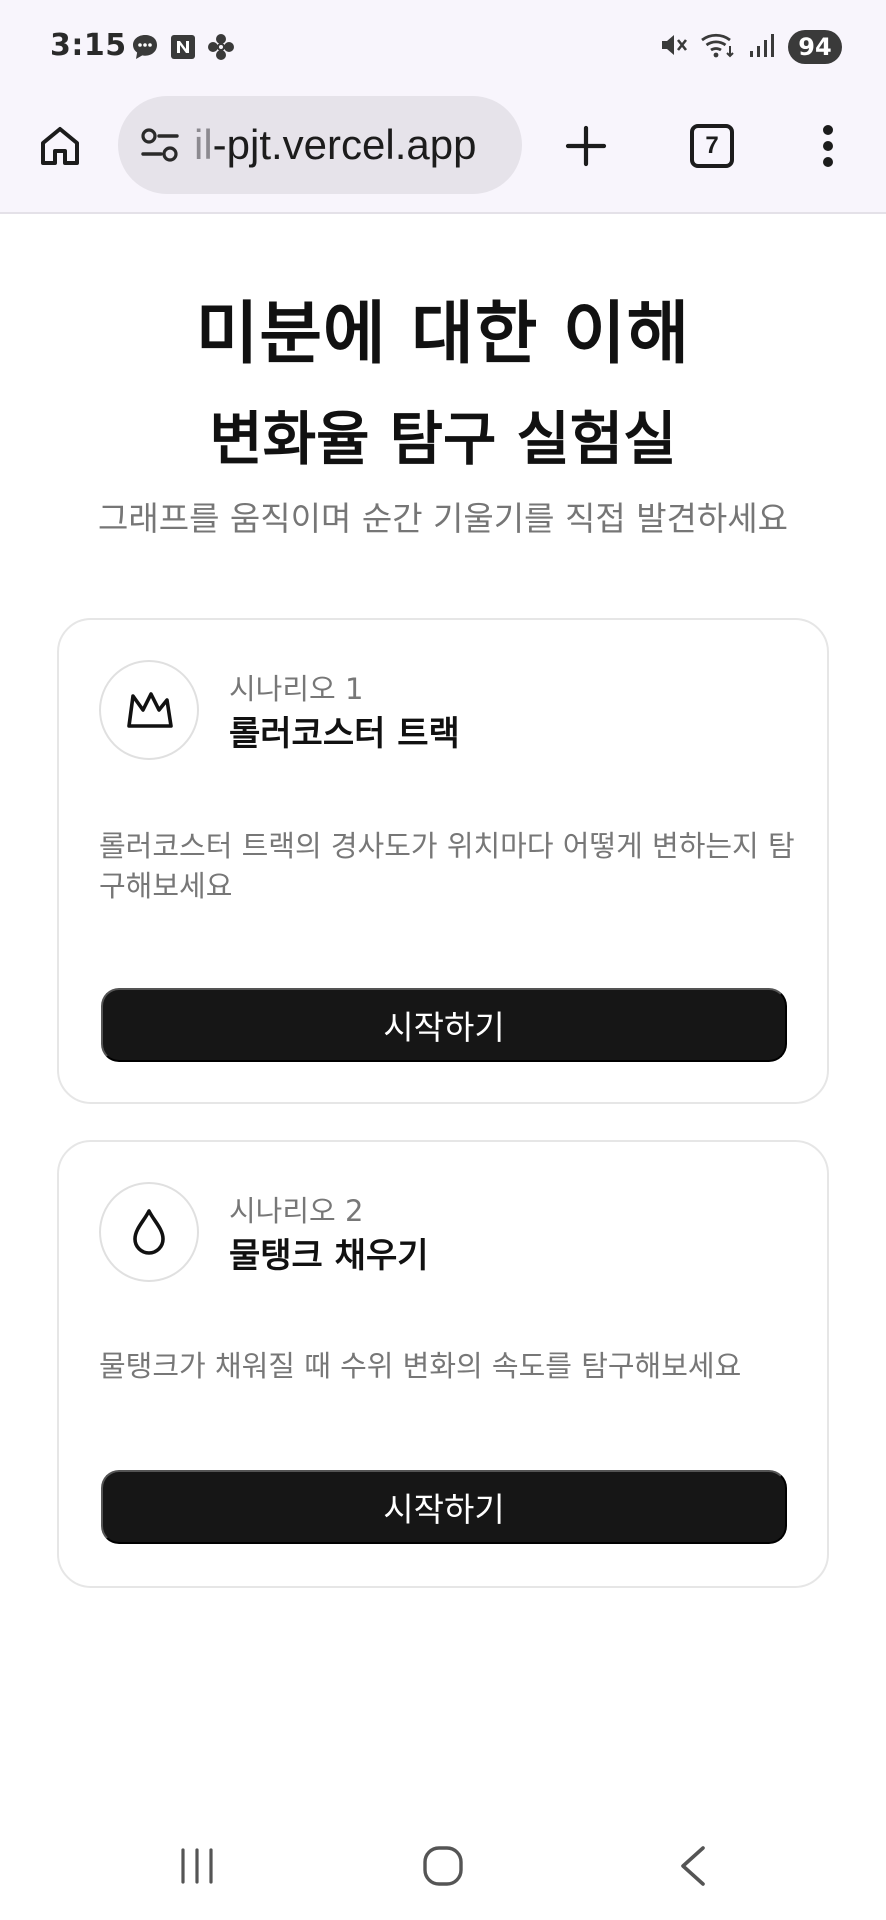  I want to click on notification-icons, so click(183, 49).